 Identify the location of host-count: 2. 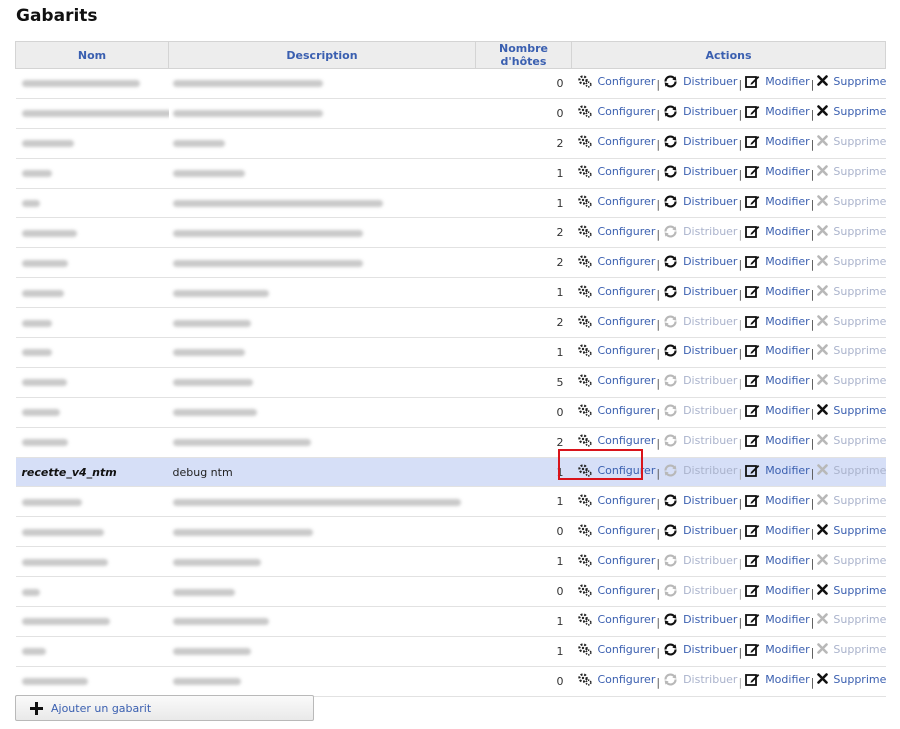
(523, 323).